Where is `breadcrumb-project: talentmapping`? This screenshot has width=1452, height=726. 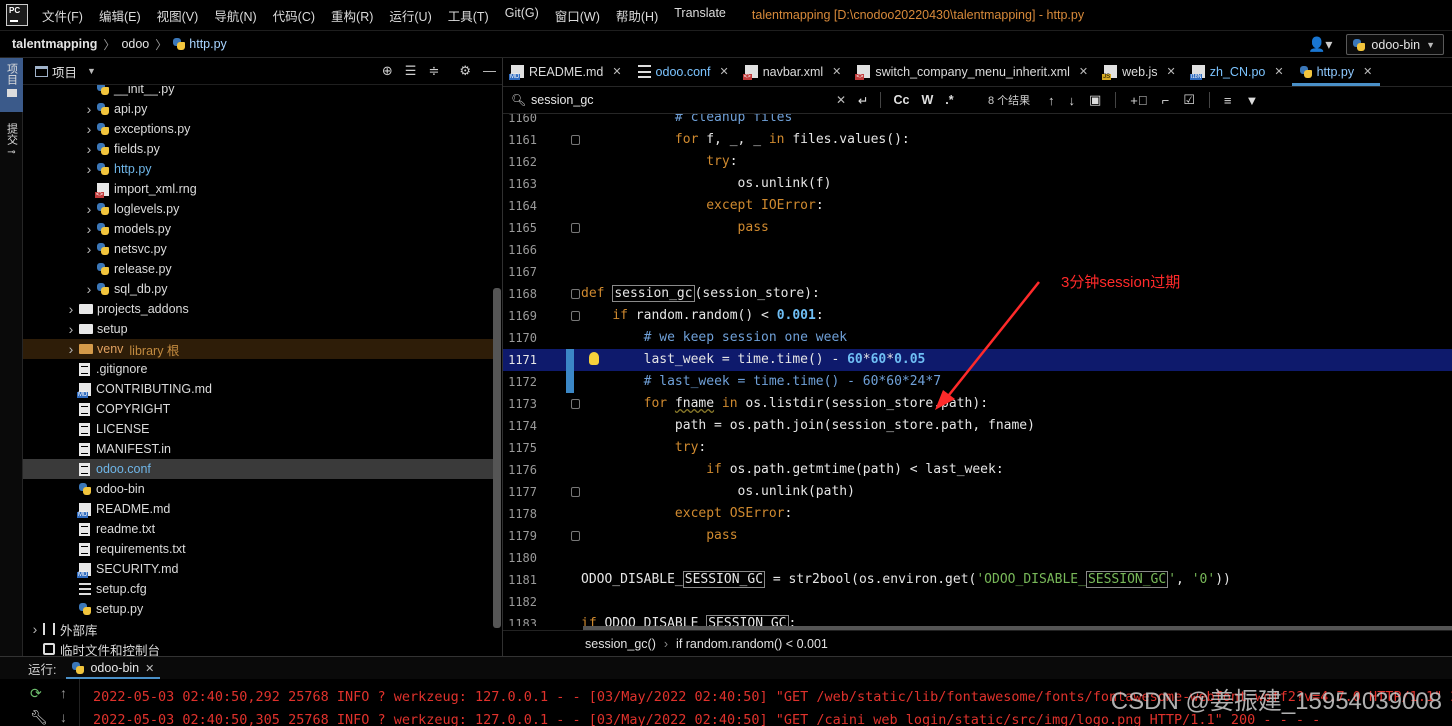
breadcrumb-project: talentmapping is located at coordinates (49, 44).